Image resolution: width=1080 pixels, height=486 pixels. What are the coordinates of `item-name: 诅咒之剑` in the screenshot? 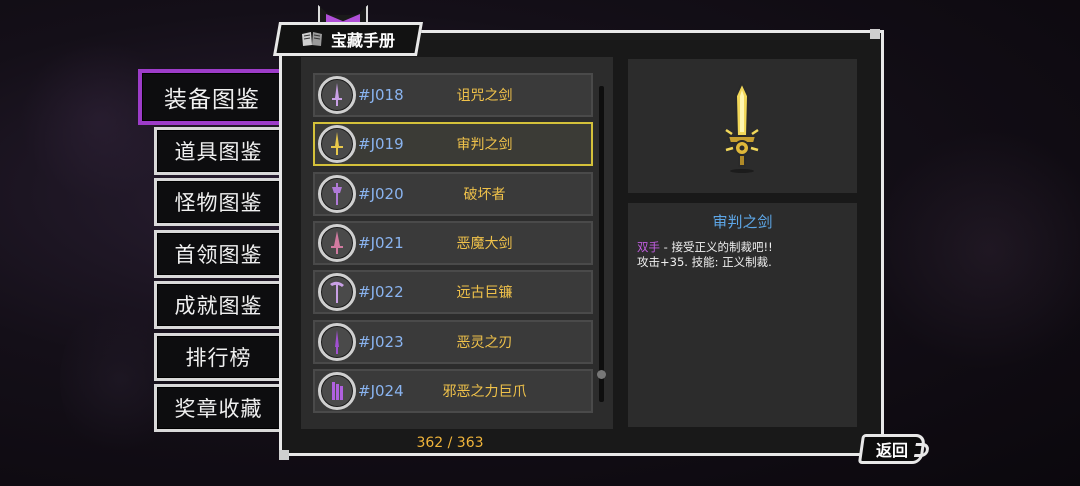 It's located at (484, 96).